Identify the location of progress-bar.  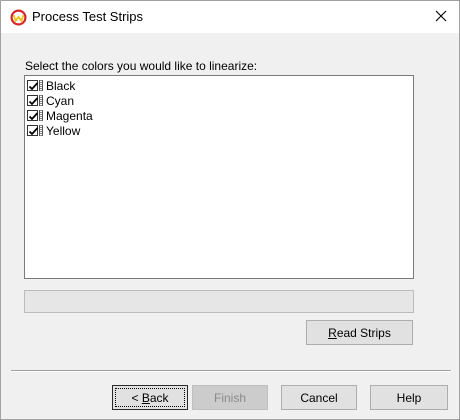
(219, 301).